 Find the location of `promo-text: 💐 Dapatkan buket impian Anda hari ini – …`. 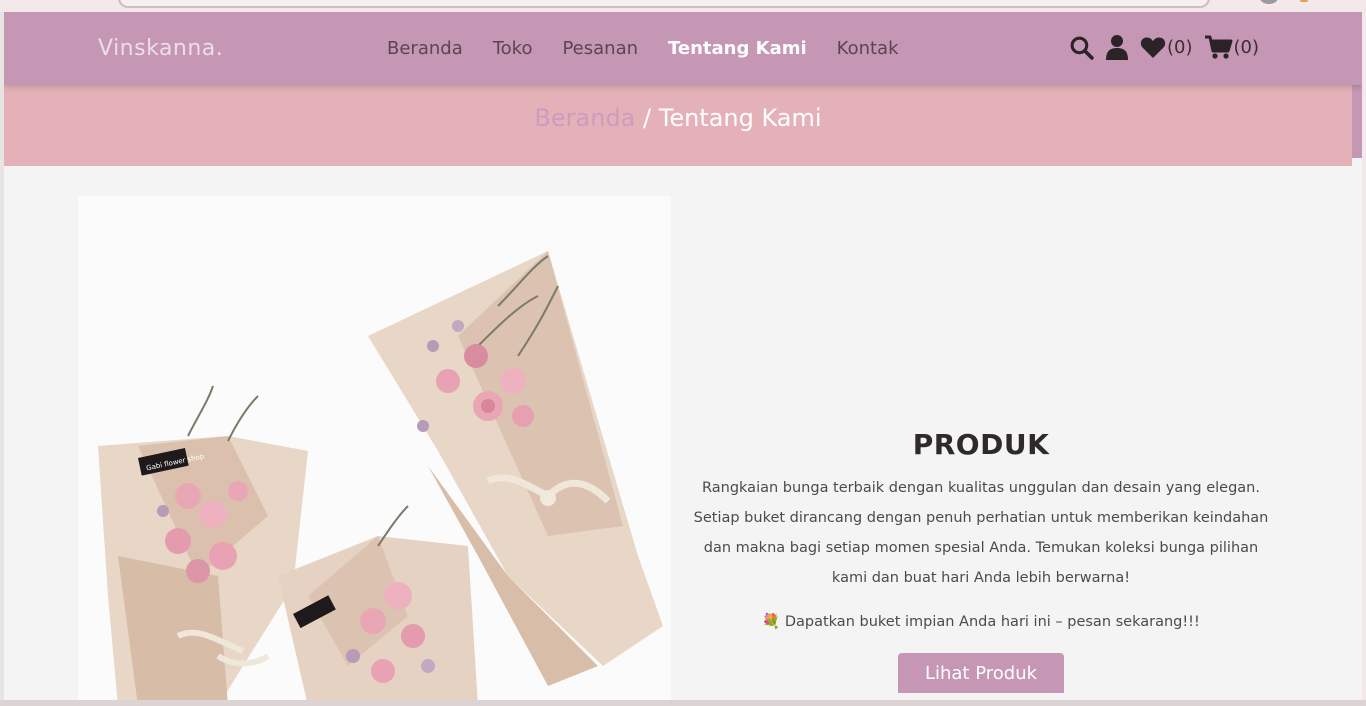

promo-text: 💐 Dapatkan buket impian Anda hari ini – … is located at coordinates (981, 621).